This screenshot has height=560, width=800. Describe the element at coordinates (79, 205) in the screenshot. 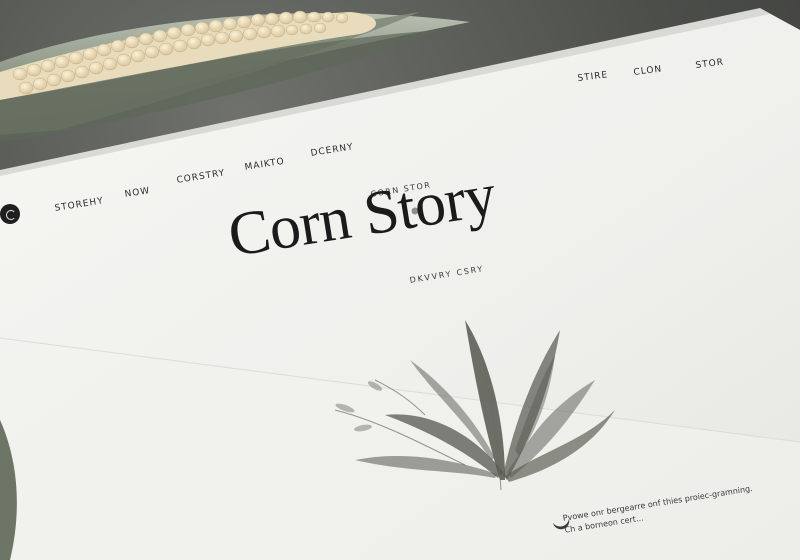

I see `nav-item-storehy: STOREHY` at that location.